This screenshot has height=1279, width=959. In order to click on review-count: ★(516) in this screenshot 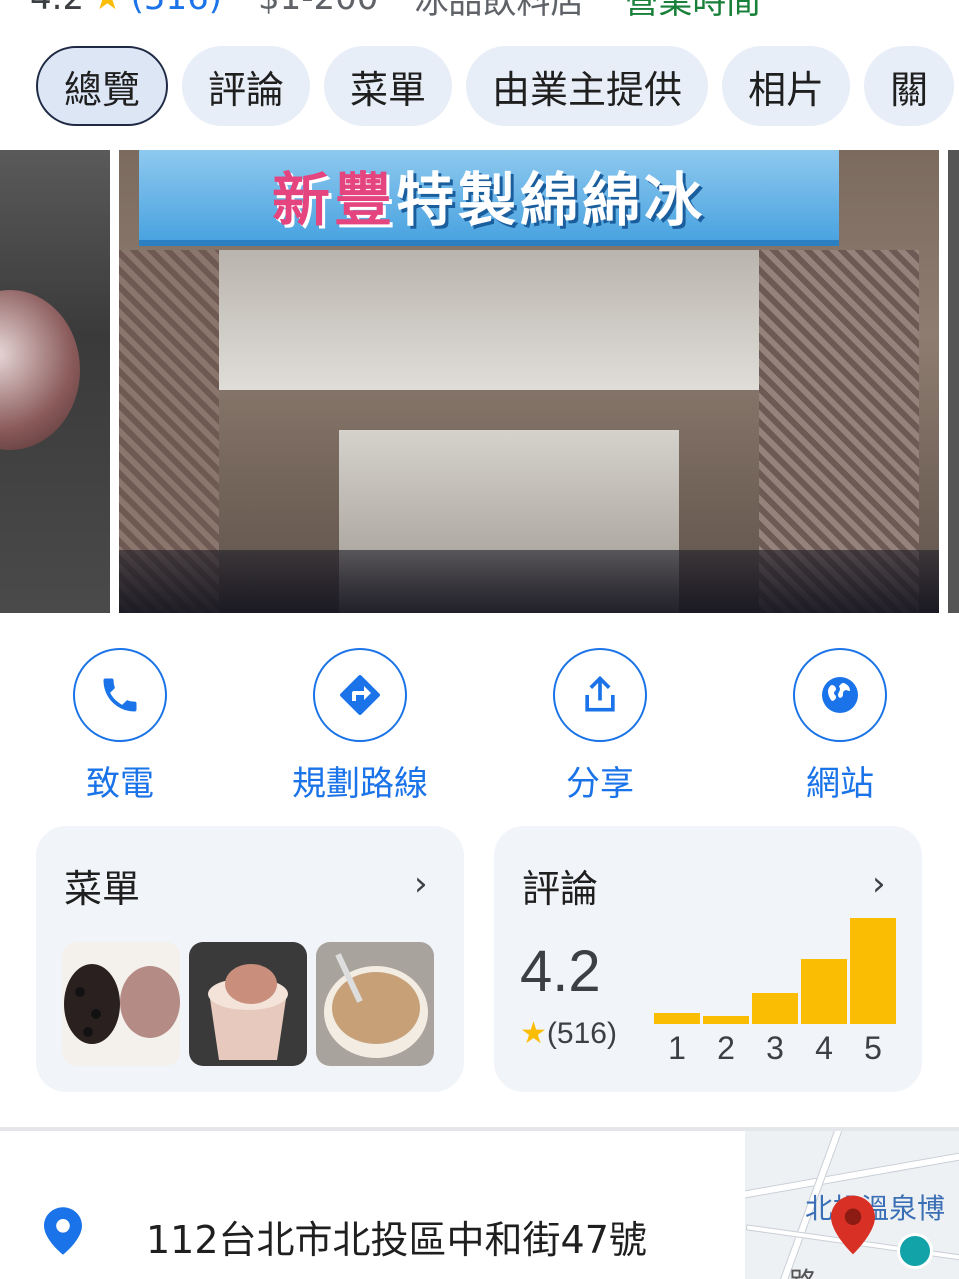, I will do `click(568, 1033)`.